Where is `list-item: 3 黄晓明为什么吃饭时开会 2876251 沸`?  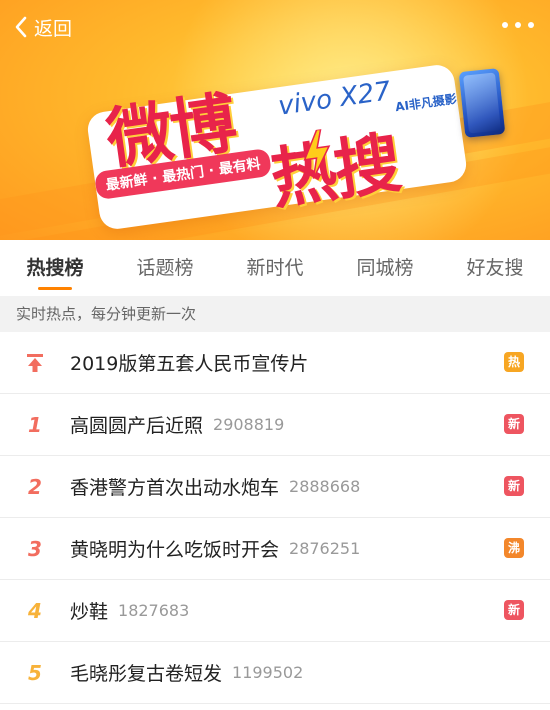
list-item: 3 黄晓明为什么吃饭时开会 2876251 沸 is located at coordinates (275, 549).